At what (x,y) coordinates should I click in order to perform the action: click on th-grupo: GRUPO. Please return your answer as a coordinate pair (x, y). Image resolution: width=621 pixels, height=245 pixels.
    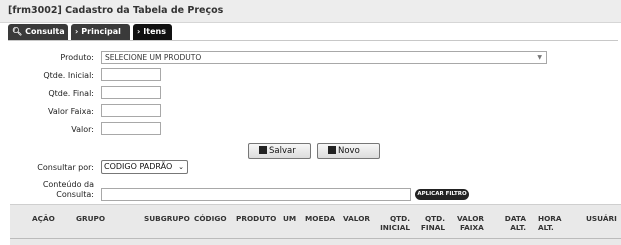
    Looking at the image, I should click on (91, 218).